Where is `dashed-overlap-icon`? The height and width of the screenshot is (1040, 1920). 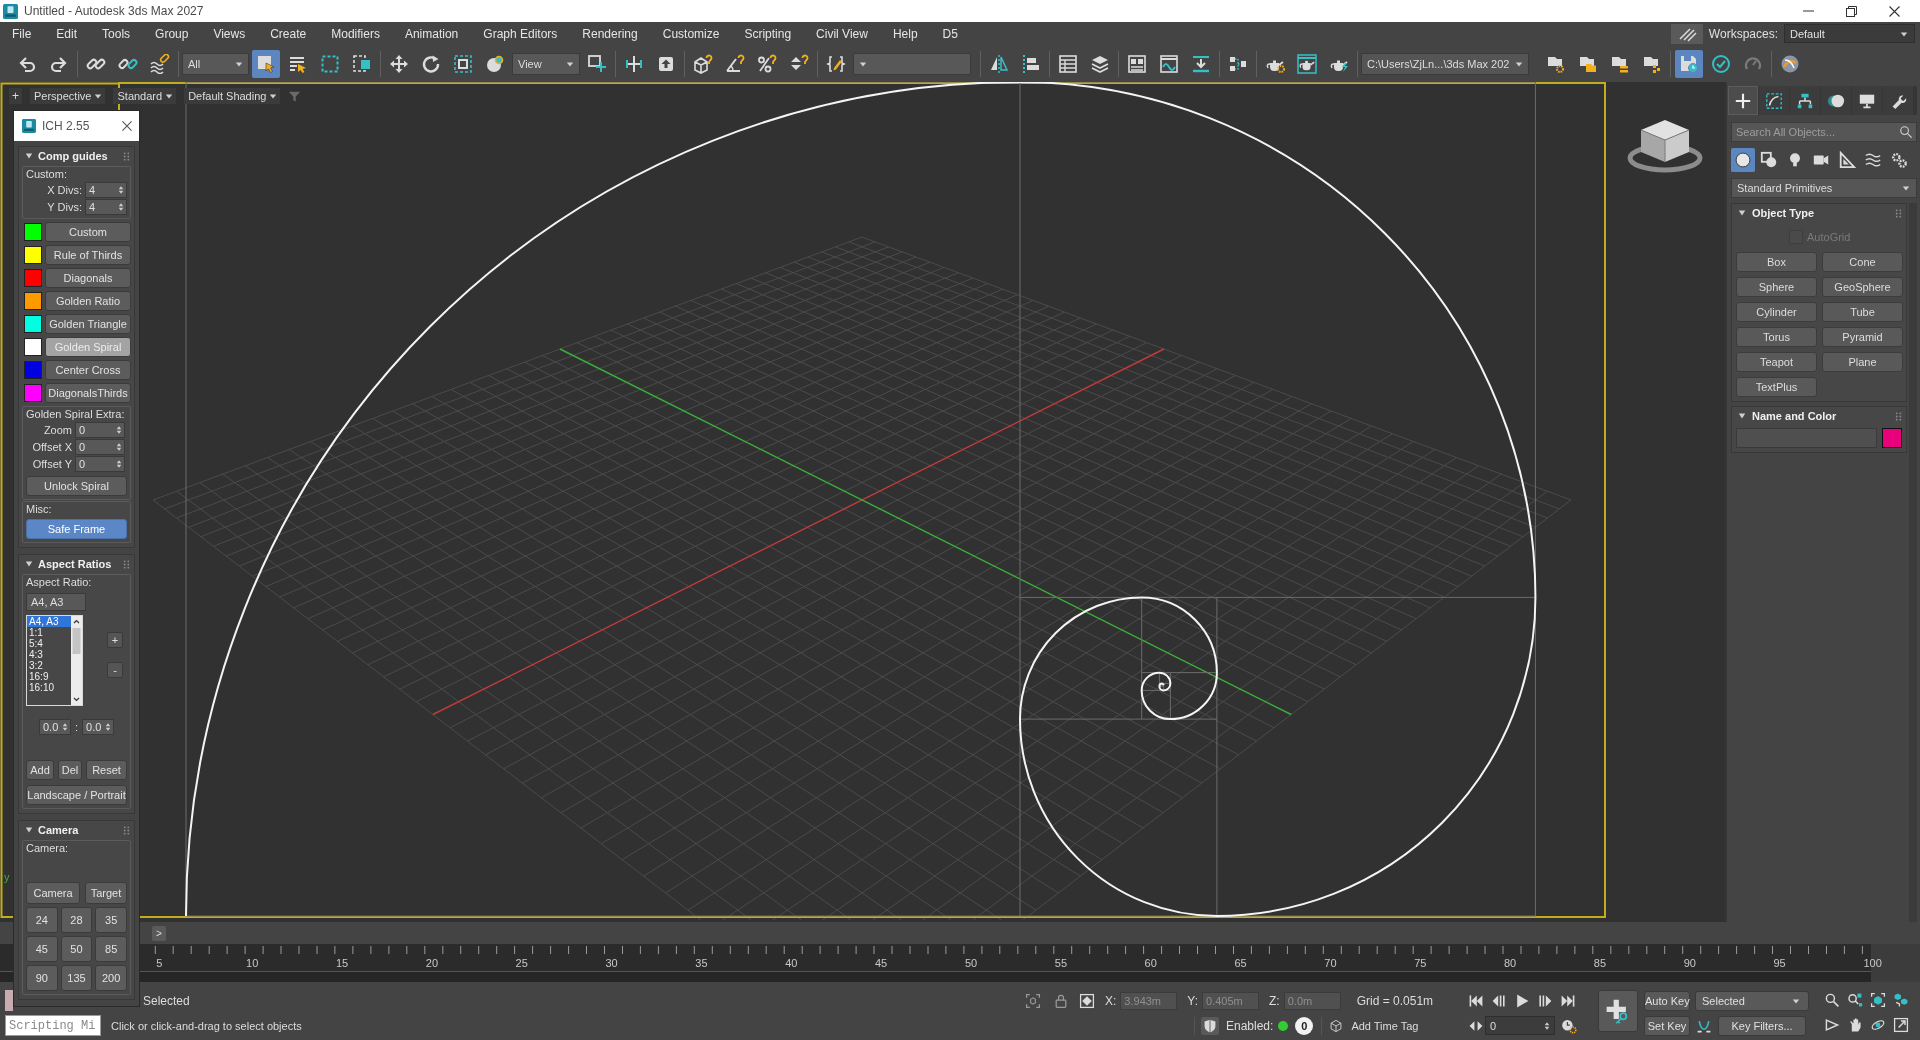
dashed-overlap-icon is located at coordinates (362, 63).